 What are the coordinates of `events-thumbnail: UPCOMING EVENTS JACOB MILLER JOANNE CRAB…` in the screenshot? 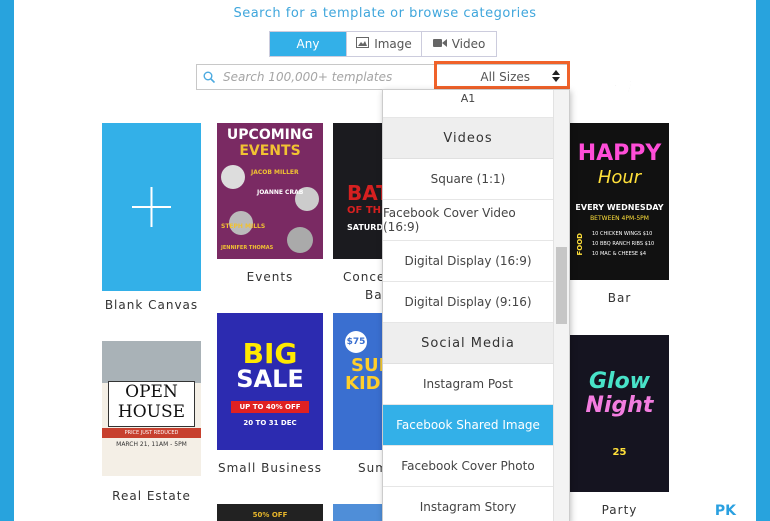 It's located at (270, 191).